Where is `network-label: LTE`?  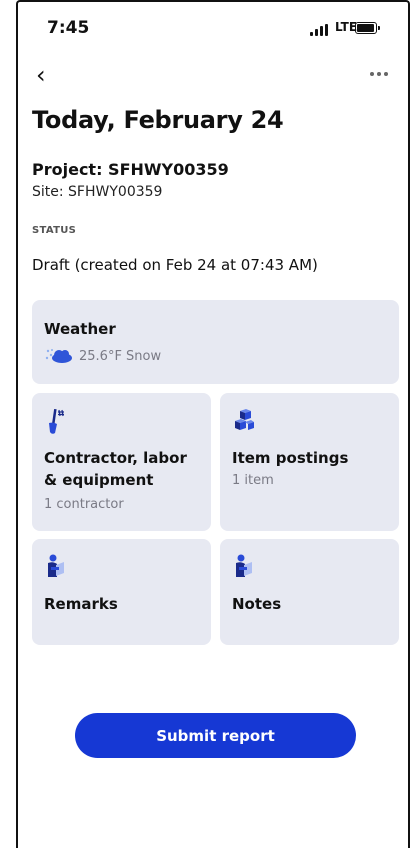 network-label: LTE is located at coordinates (346, 27).